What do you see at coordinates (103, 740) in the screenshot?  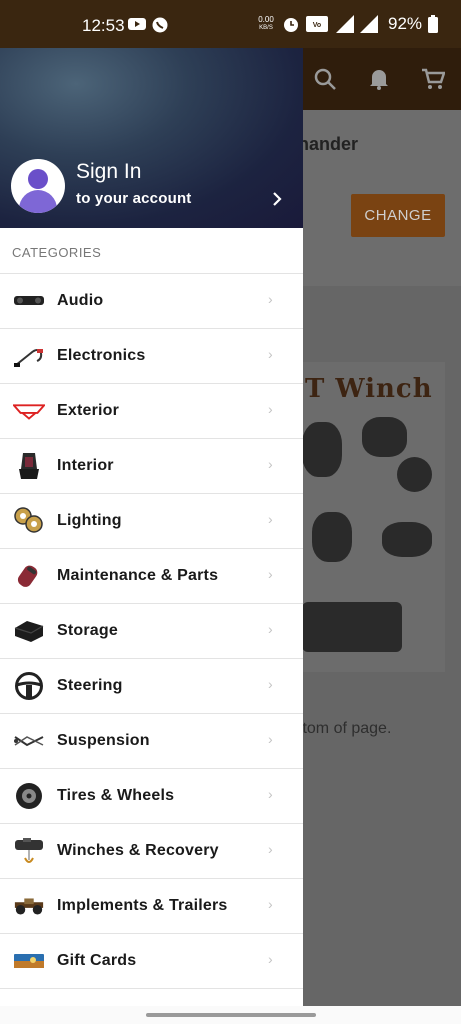 I see `category-label: Suspension` at bounding box center [103, 740].